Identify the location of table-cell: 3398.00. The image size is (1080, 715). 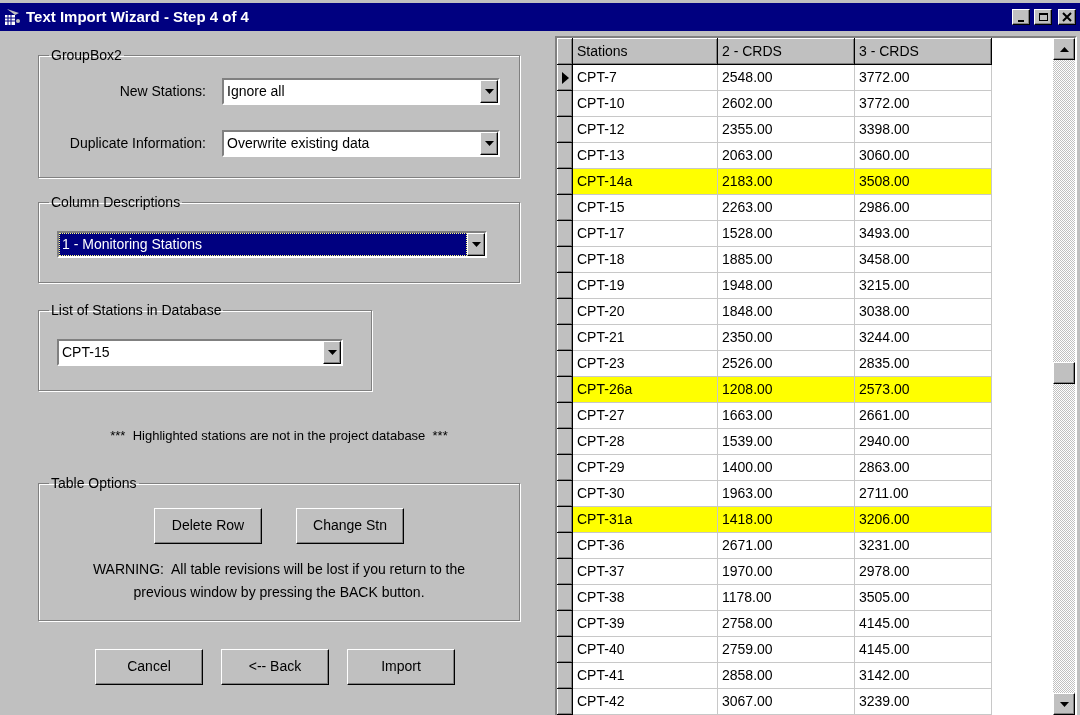
(923, 129).